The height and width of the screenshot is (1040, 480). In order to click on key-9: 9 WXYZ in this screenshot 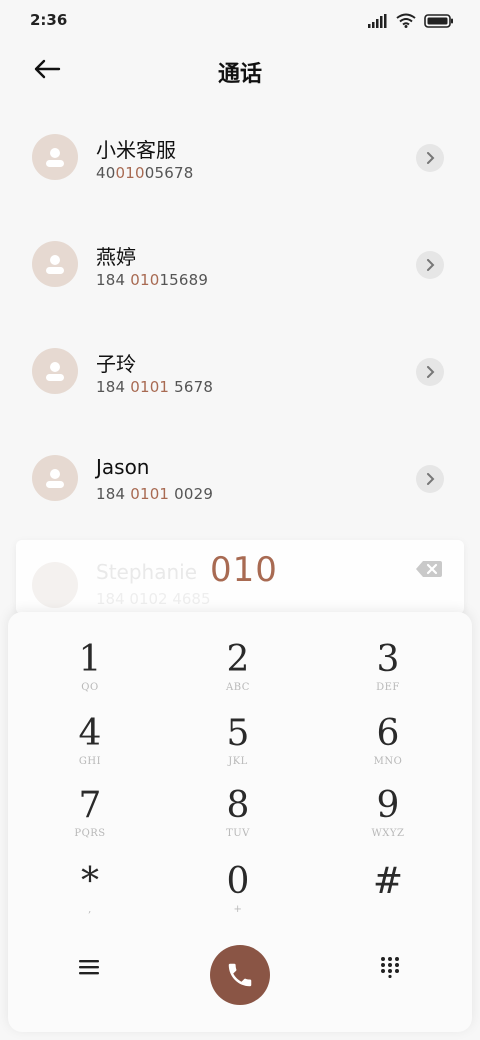, I will do `click(388, 819)`.